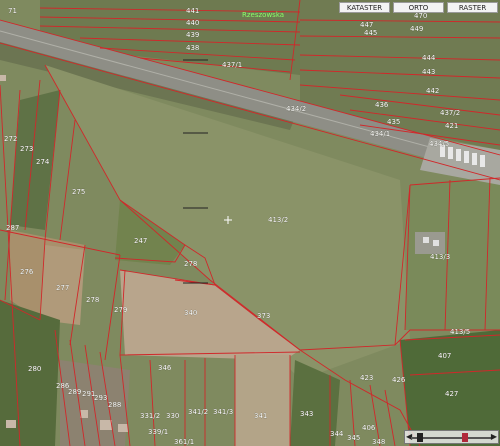 The height and width of the screenshot is (446, 500). I want to click on parcel-label: 441, so click(192, 11).